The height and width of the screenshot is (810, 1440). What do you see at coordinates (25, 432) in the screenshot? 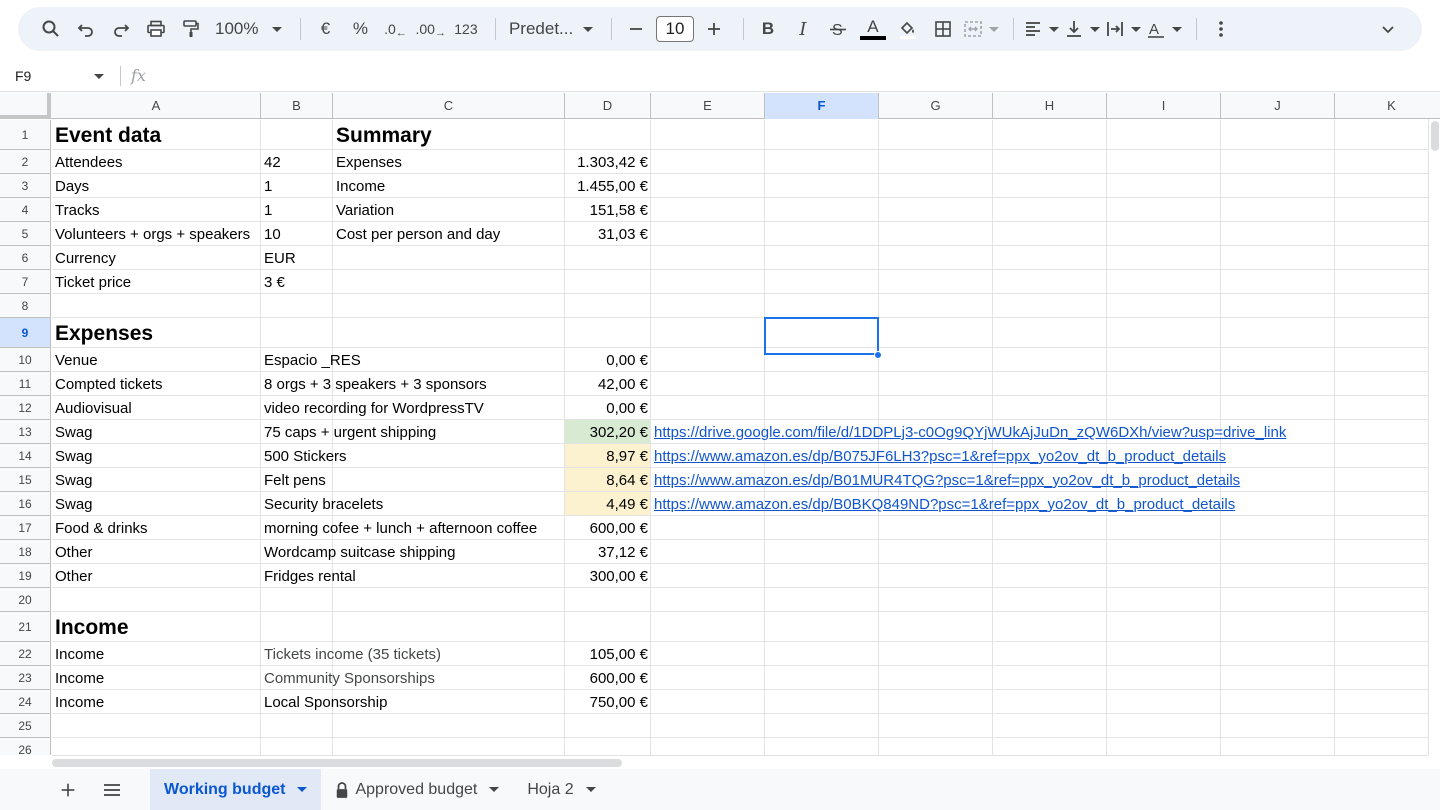
I see `row-header-13: 13` at bounding box center [25, 432].